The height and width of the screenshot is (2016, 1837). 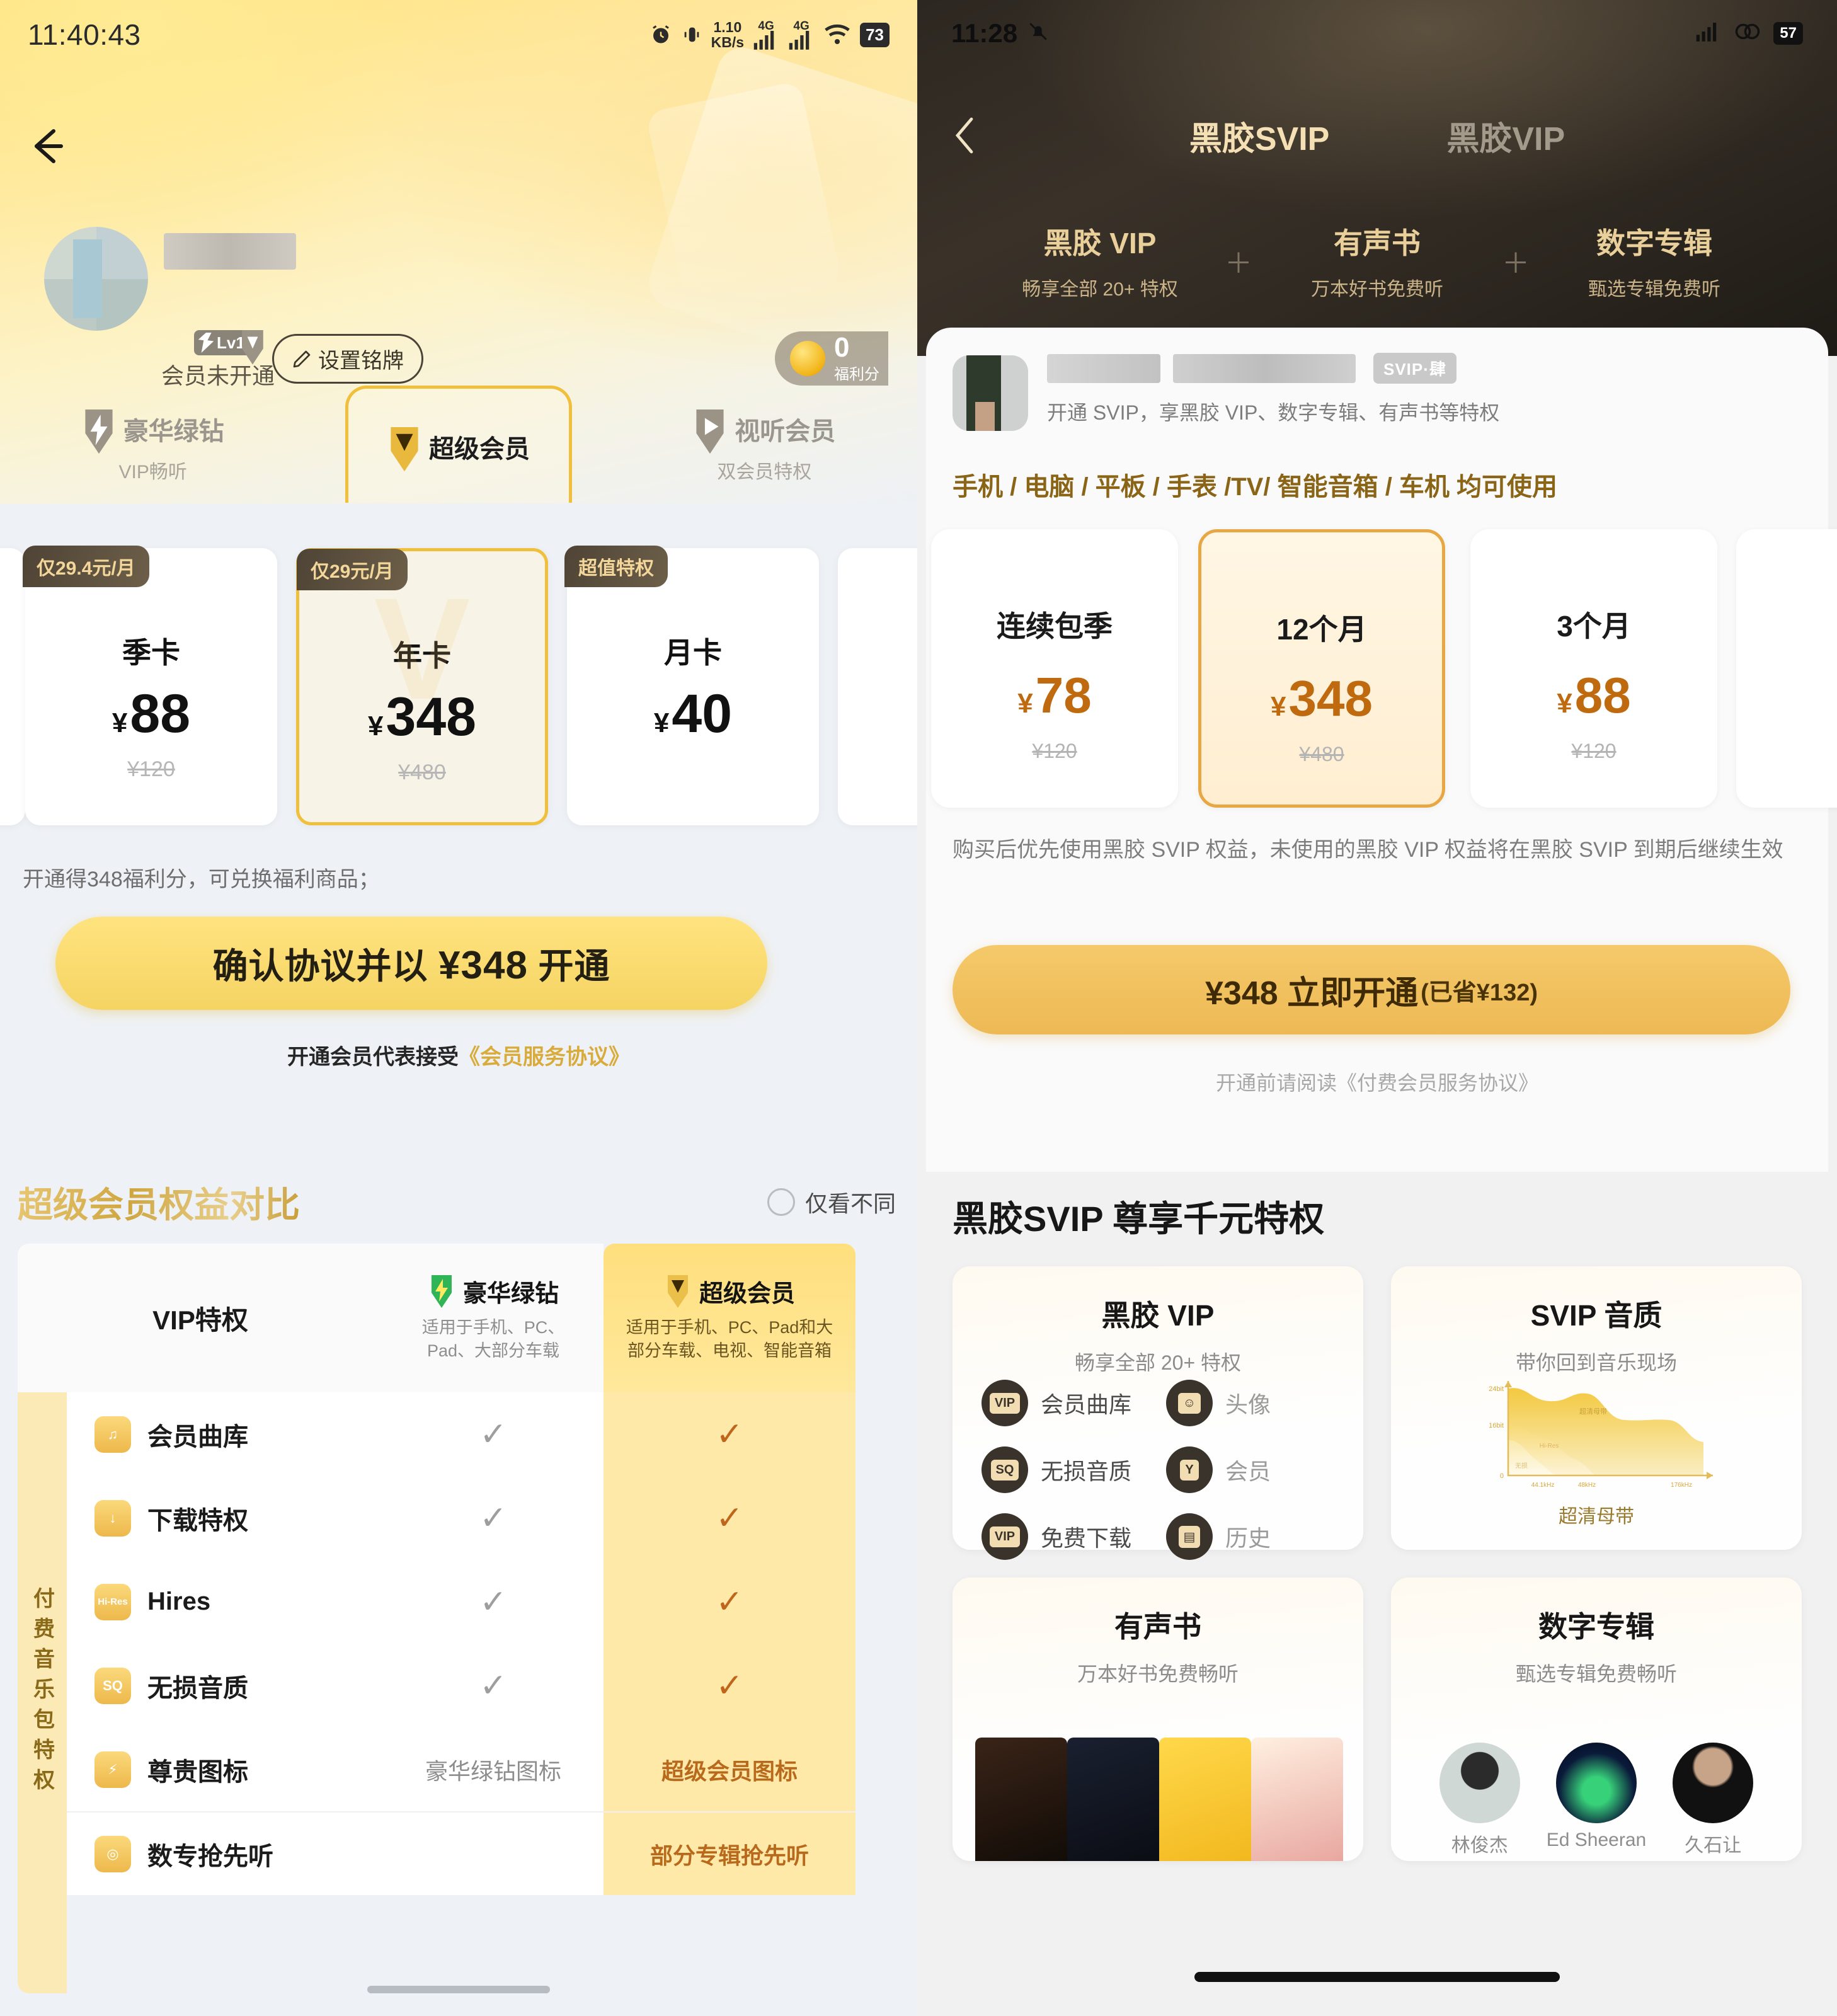 What do you see at coordinates (1004, 1536) in the screenshot?
I see `free-download-icon: VIP` at bounding box center [1004, 1536].